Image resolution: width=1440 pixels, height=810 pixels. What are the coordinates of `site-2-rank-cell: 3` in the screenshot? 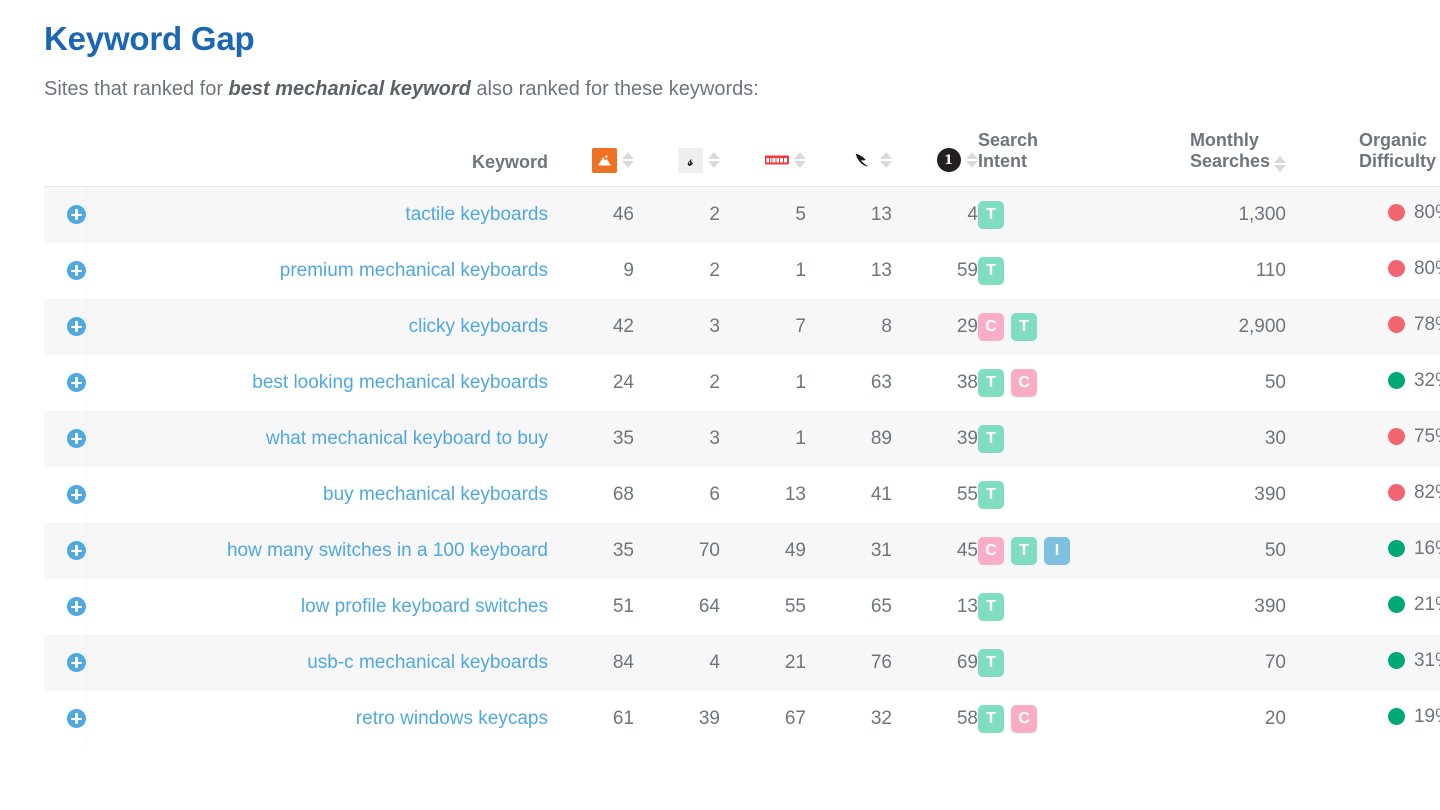 It's located at (677, 326).